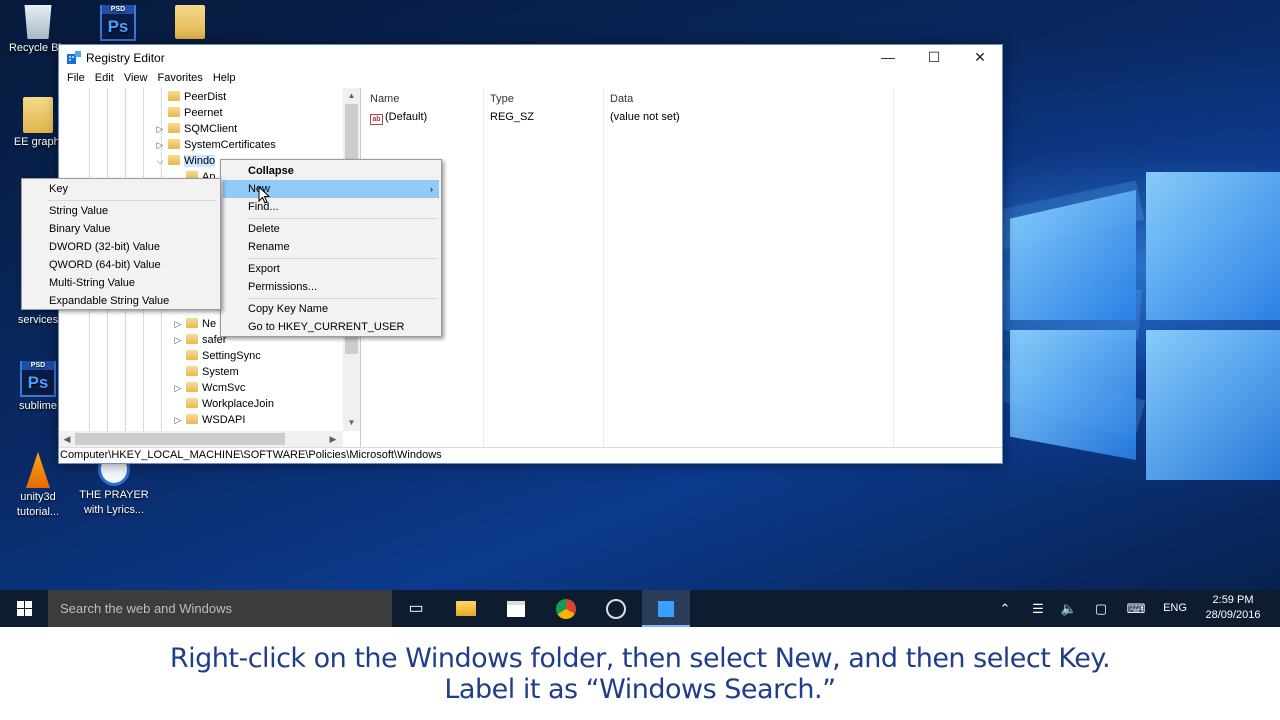  I want to click on tree-item: ▷ WcmSvc, so click(208, 388).